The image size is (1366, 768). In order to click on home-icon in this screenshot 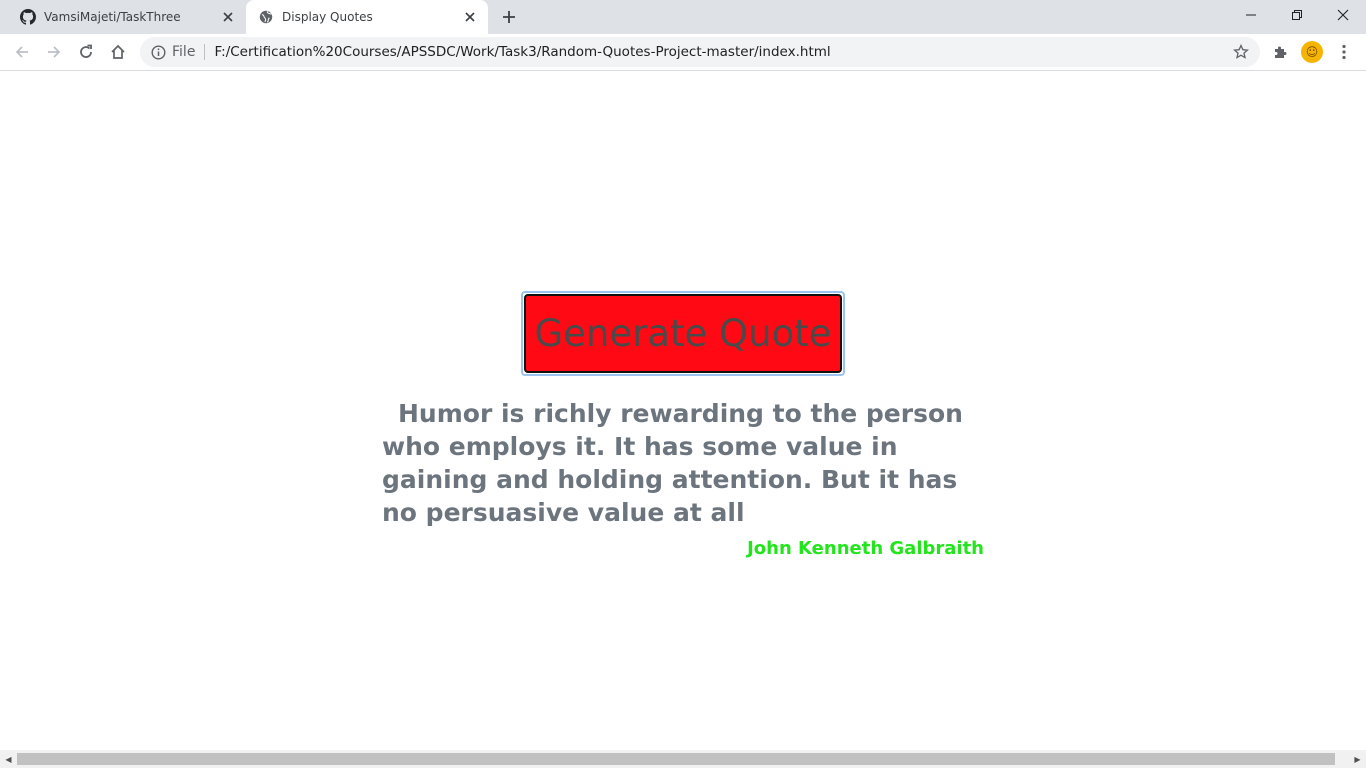, I will do `click(118, 51)`.